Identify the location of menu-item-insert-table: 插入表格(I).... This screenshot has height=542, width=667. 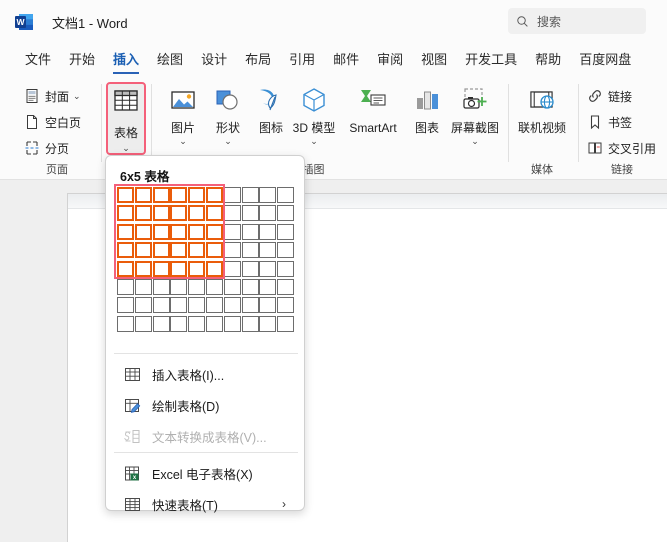
(206, 374).